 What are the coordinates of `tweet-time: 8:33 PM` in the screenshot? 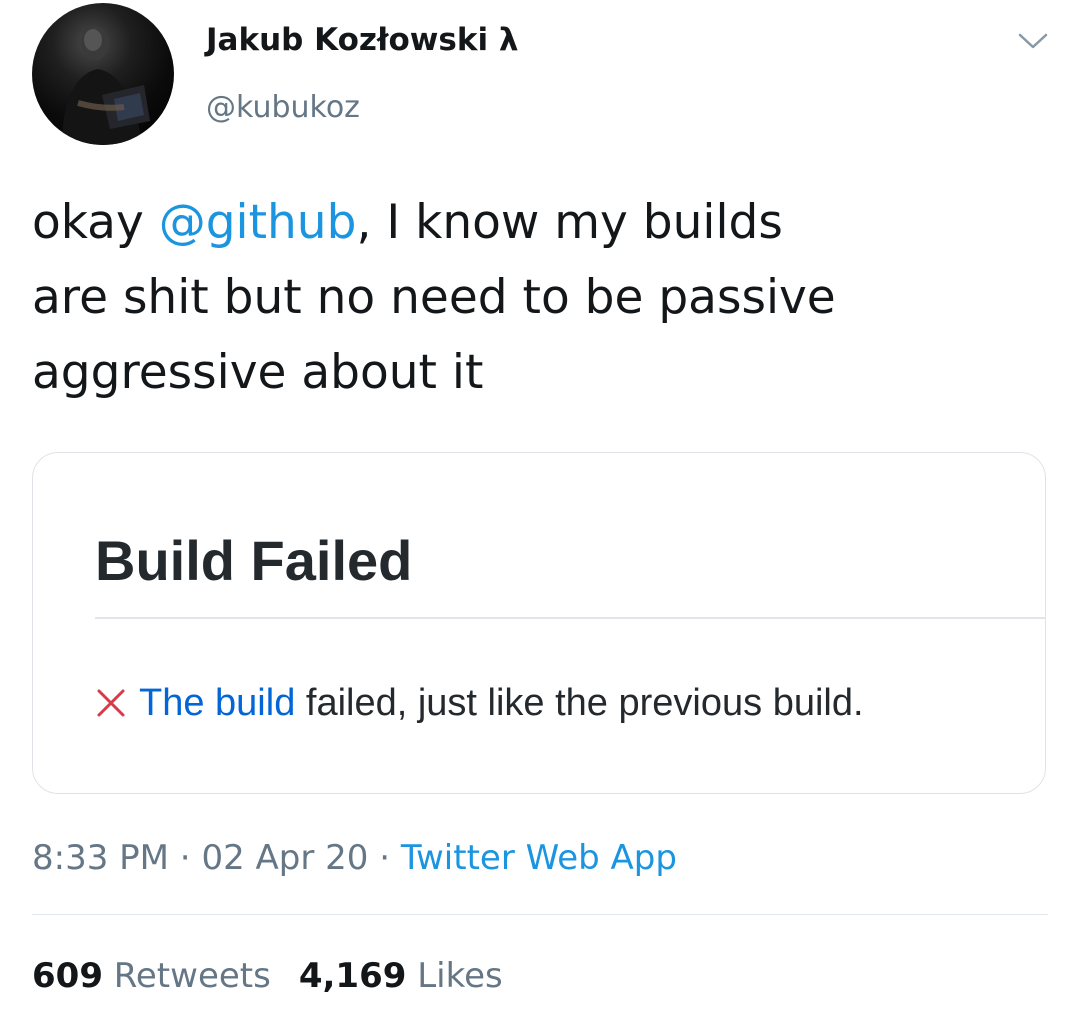 It's located at (100, 858).